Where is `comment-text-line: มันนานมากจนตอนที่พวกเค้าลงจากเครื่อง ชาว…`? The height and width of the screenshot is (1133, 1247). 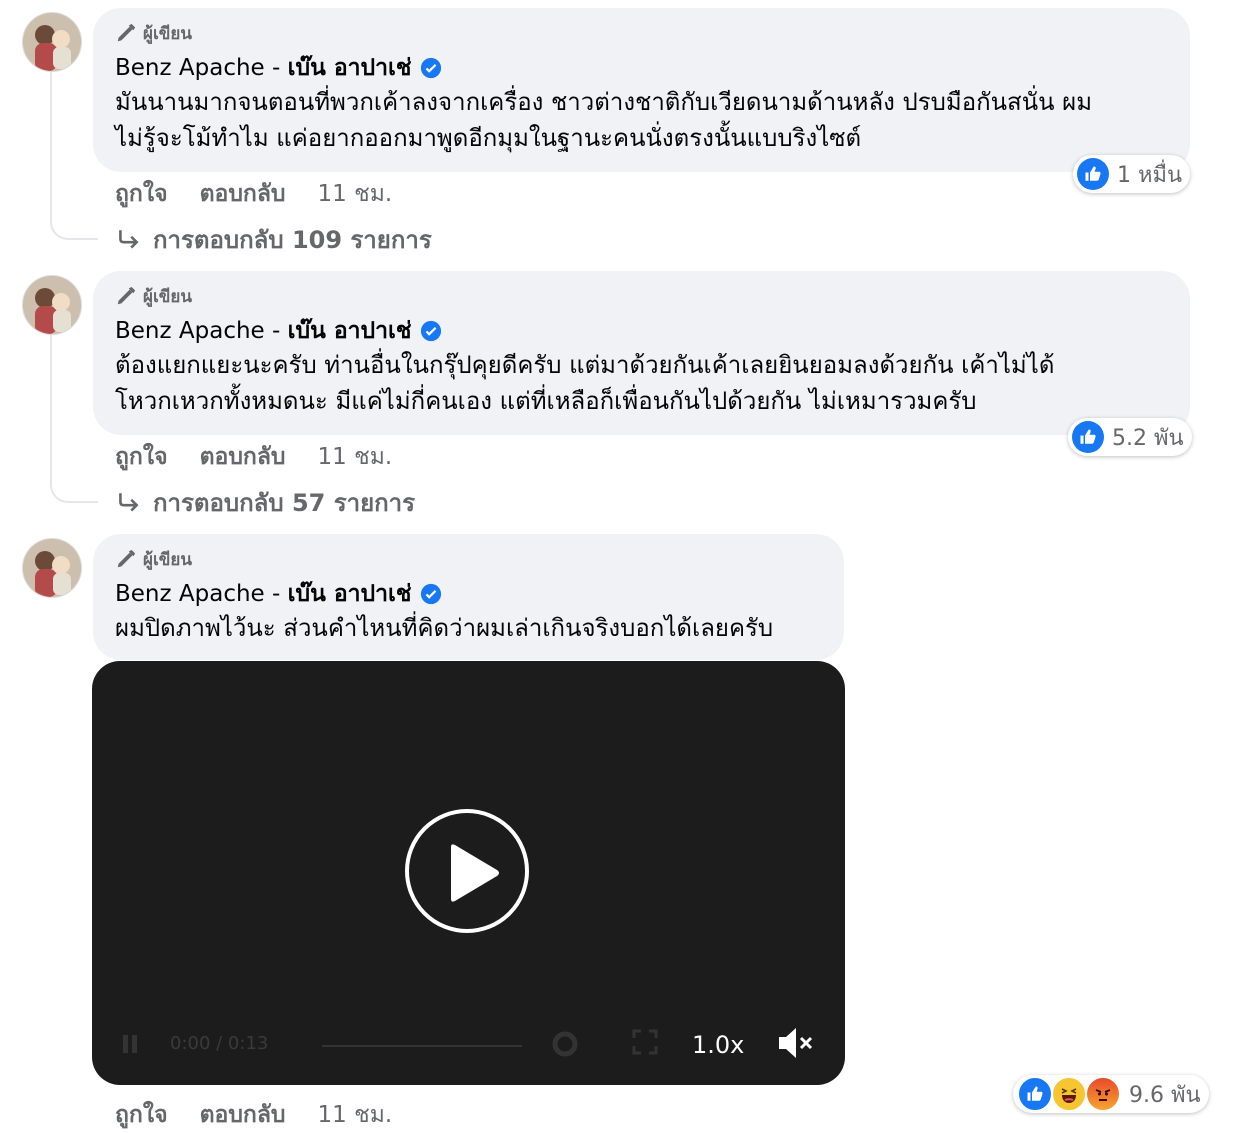 comment-text-line: มันนานมากจนตอนที่พวกเค้าลงจากเครื่อง ชาว… is located at coordinates (604, 102).